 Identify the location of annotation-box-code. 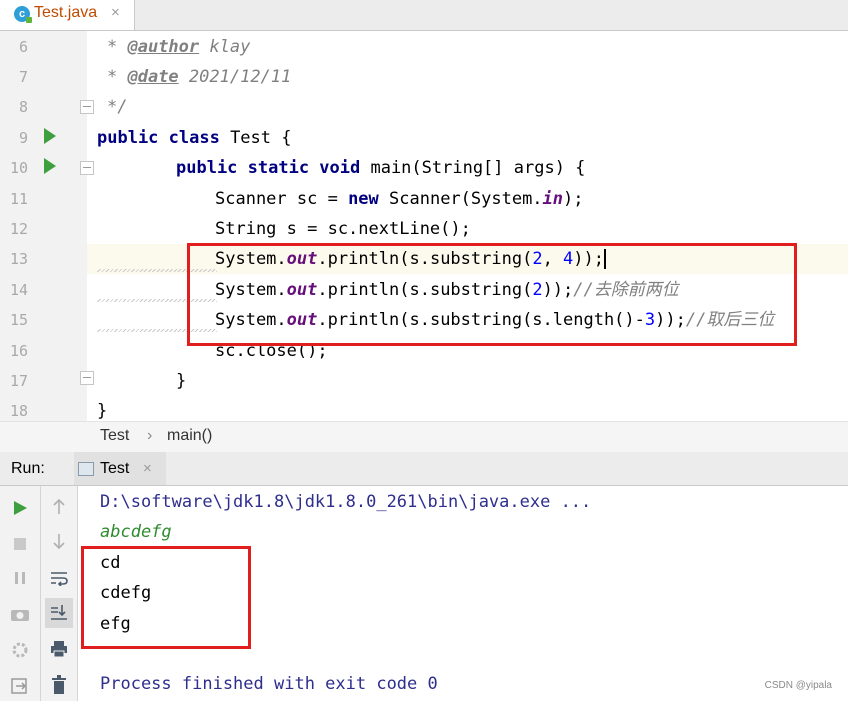
(492, 294).